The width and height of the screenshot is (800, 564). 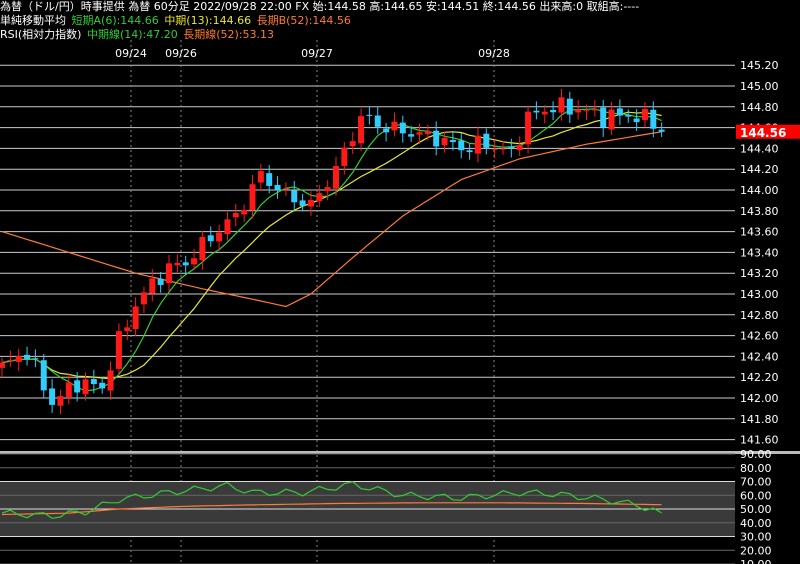 I want to click on price-tick-label: 144.20, so click(x=759, y=169).